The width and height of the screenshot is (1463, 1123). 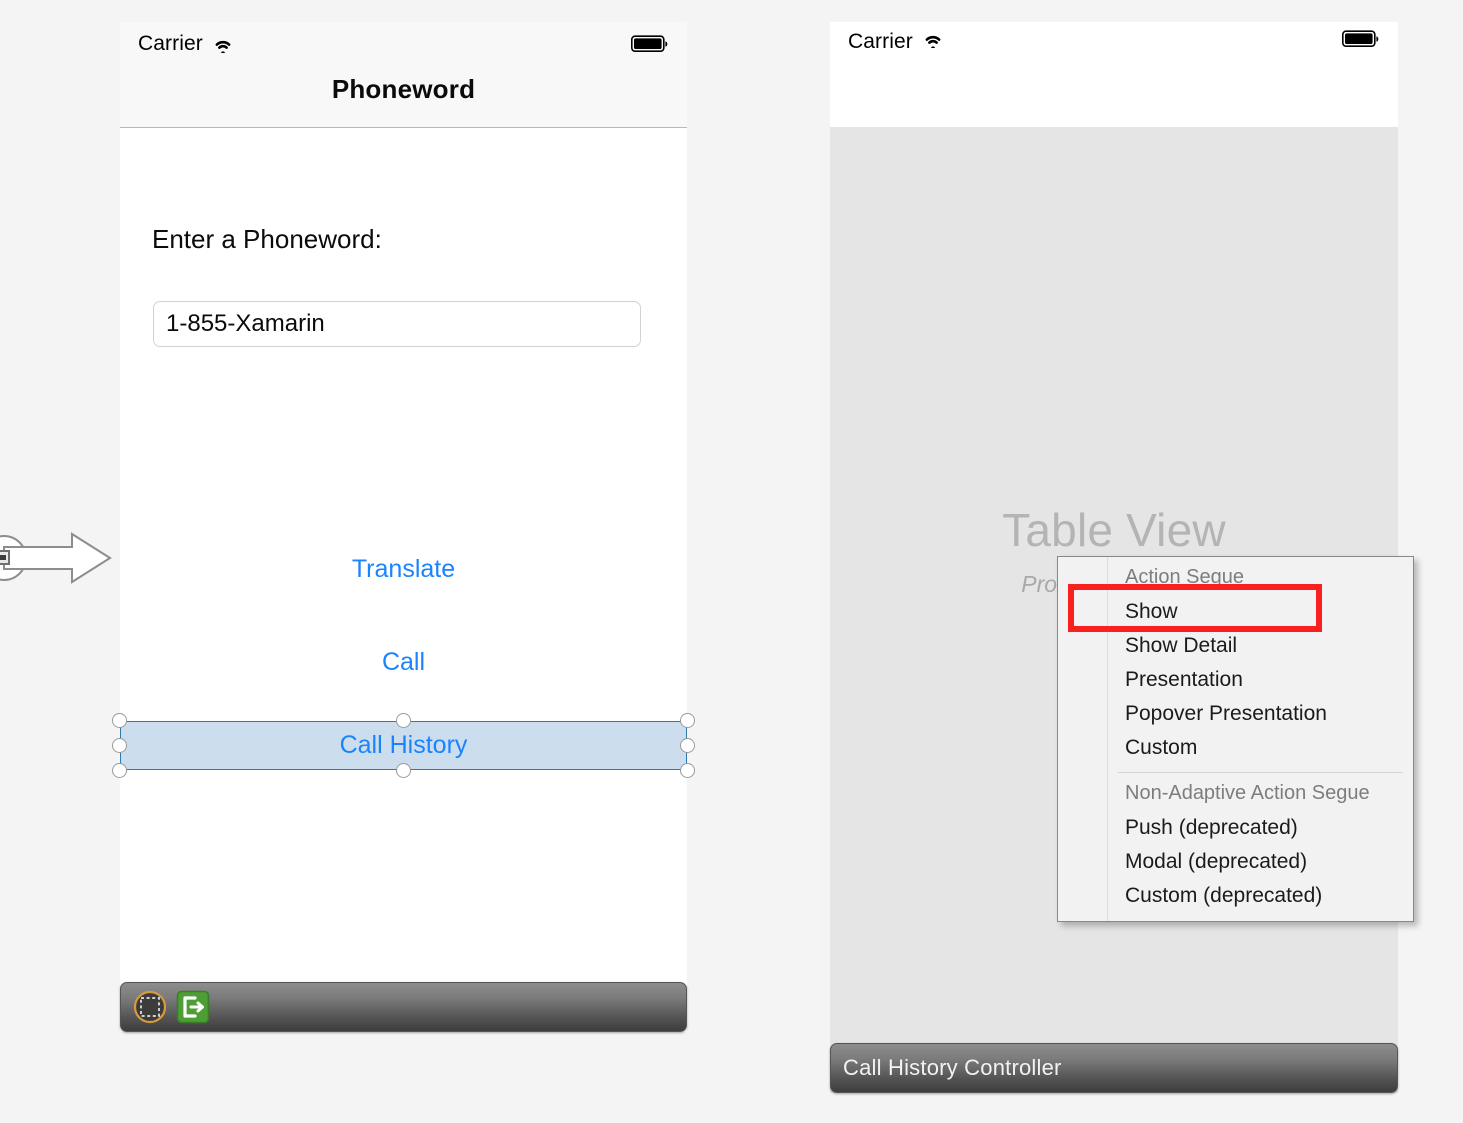 I want to click on resize-handle-middle-right, so click(x=687, y=745).